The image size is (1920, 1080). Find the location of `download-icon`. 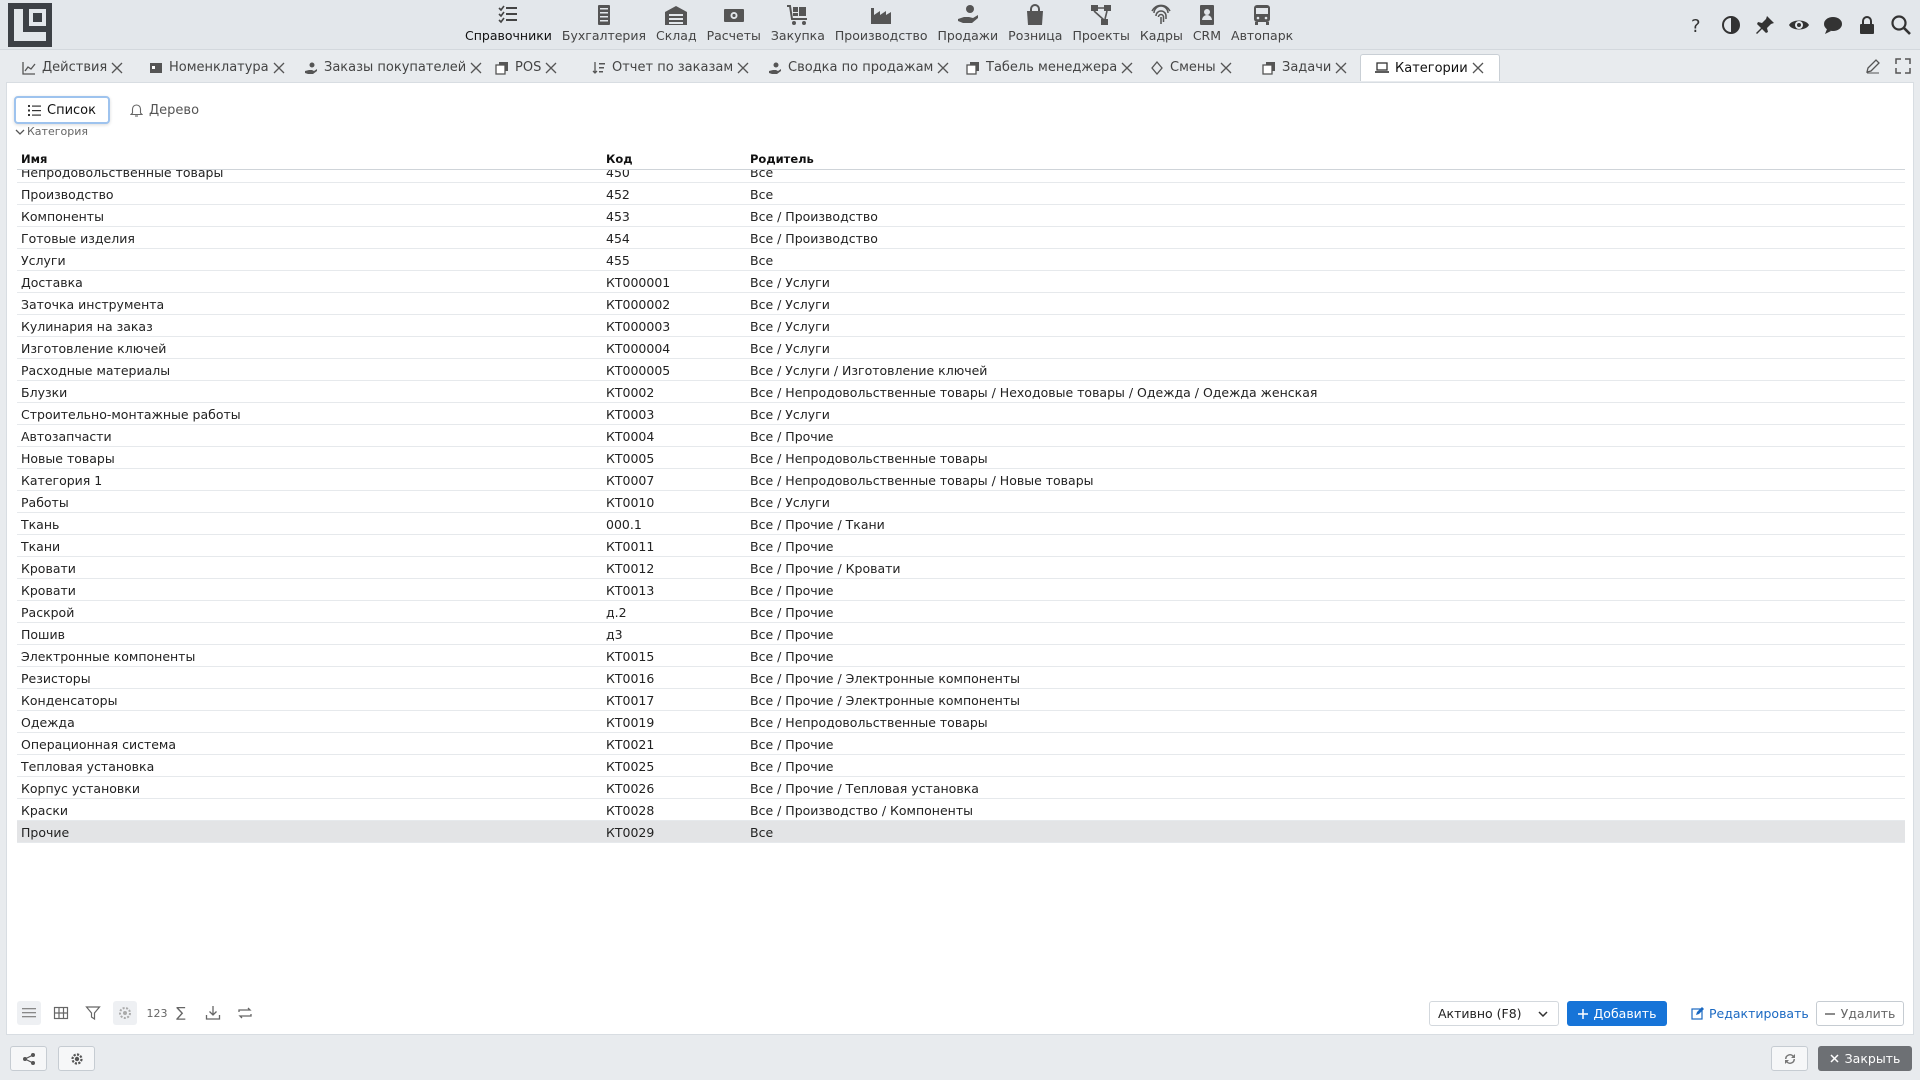

download-icon is located at coordinates (213, 1013).